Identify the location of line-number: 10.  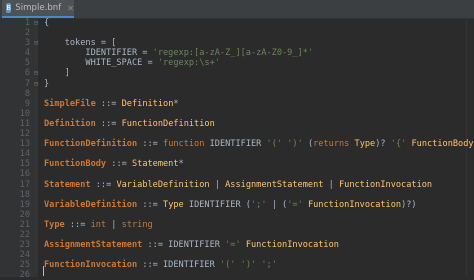
(15, 114).